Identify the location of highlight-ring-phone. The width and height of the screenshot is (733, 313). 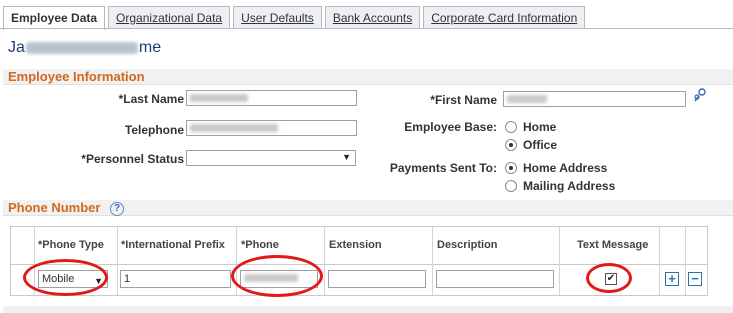
(277, 276).